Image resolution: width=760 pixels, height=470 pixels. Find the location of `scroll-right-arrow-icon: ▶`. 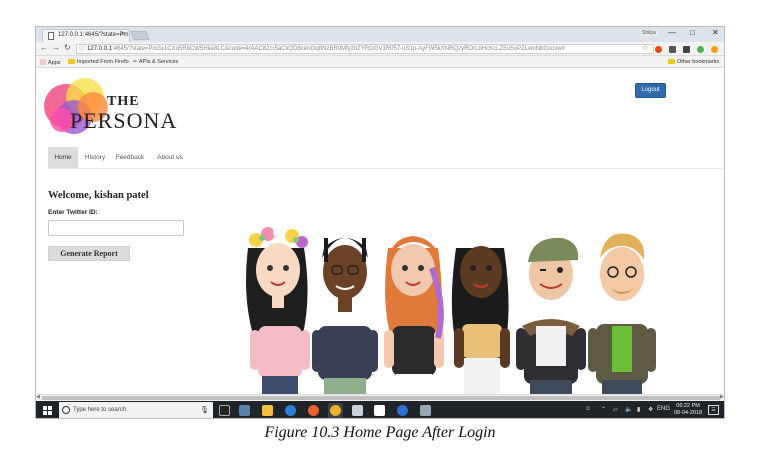

scroll-right-arrow-icon: ▶ is located at coordinates (722, 397).